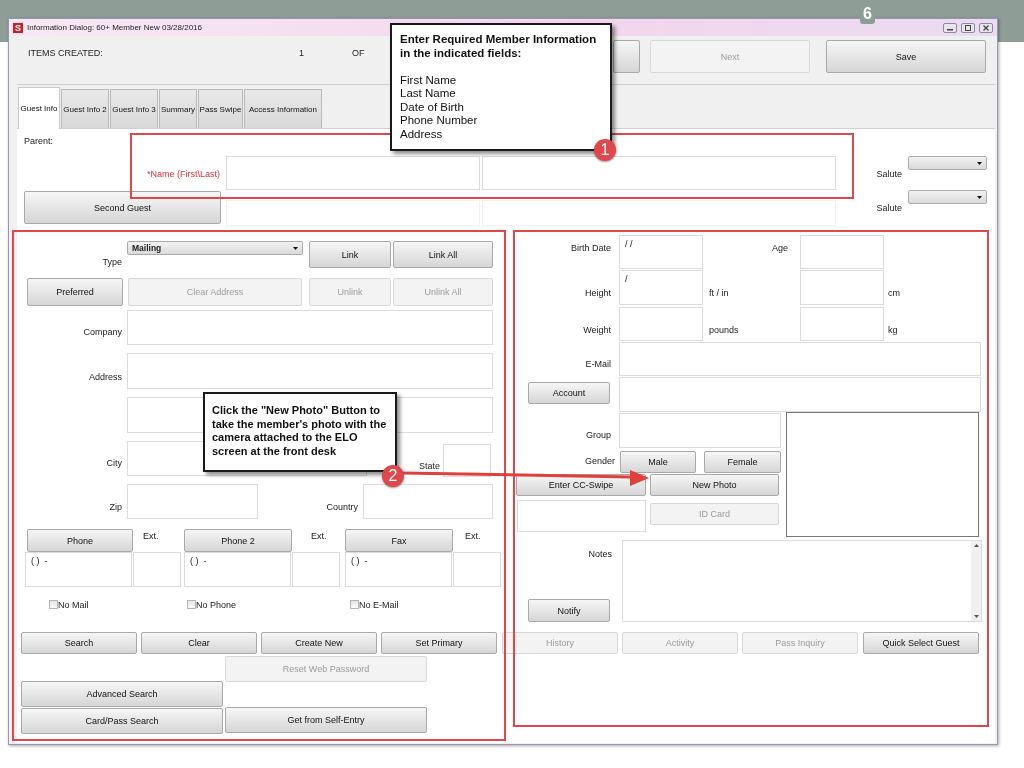 The image size is (1024, 768). Describe the element at coordinates (65, 53) in the screenshot. I see `items-created-label: ITEMS CREATED:` at that location.